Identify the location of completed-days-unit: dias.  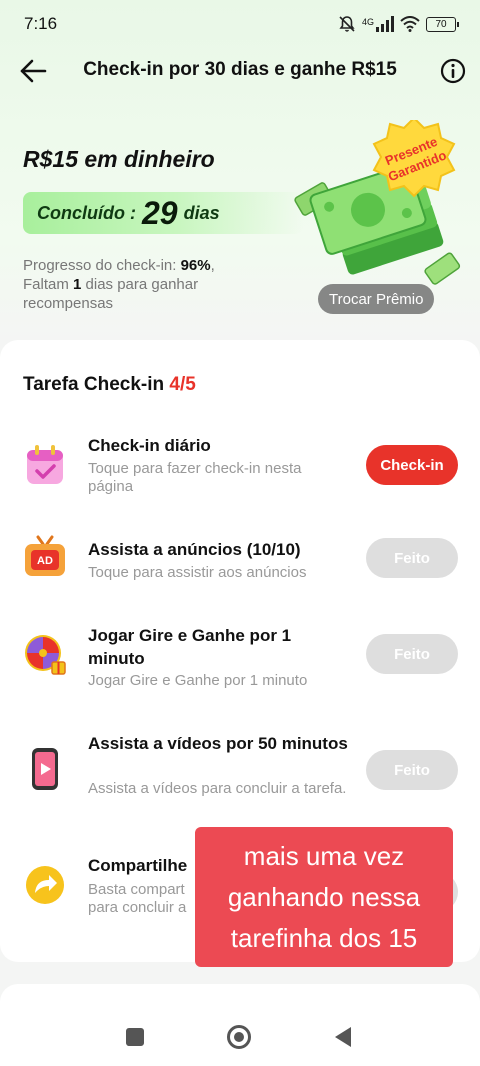
(201, 212).